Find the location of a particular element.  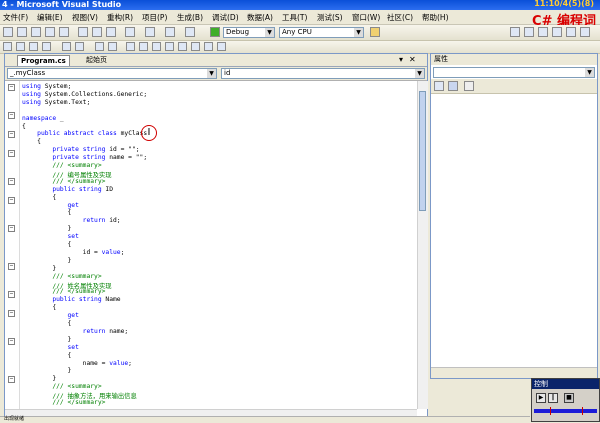

new-project-icon is located at coordinates (8, 32).